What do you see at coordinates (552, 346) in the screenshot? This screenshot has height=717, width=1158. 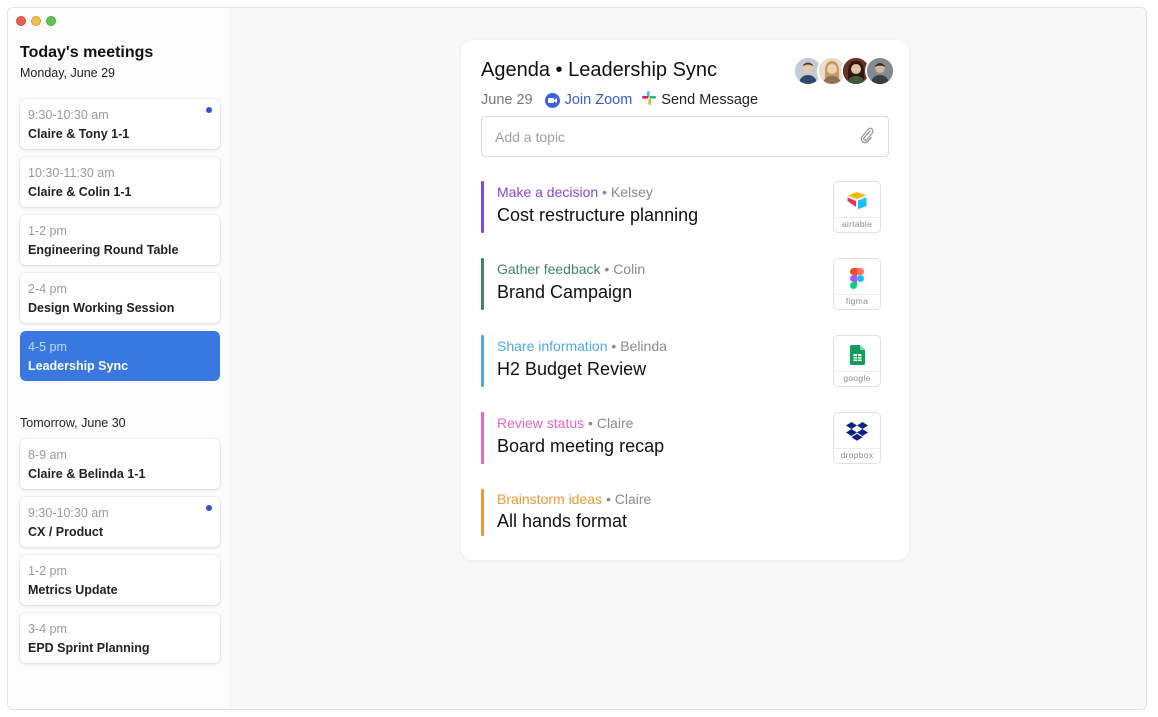 I see `item-category: Share information` at bounding box center [552, 346].